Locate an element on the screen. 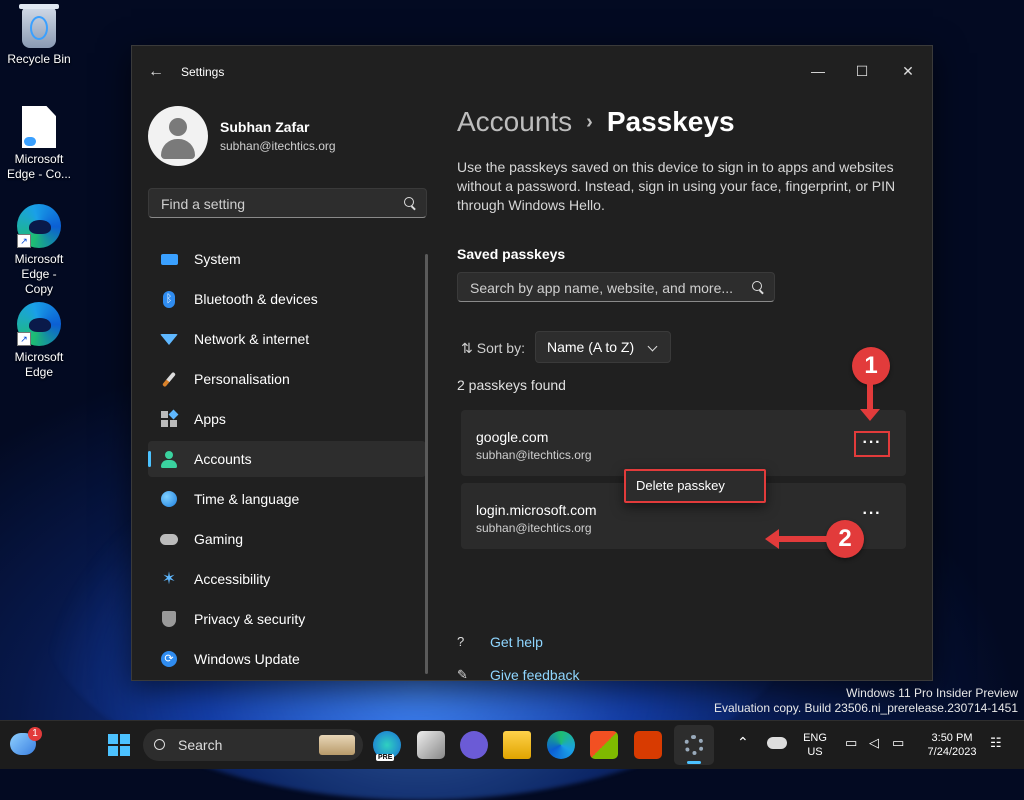 The width and height of the screenshot is (1024, 800). recycle-bin-icon is located at coordinates (39, 26).